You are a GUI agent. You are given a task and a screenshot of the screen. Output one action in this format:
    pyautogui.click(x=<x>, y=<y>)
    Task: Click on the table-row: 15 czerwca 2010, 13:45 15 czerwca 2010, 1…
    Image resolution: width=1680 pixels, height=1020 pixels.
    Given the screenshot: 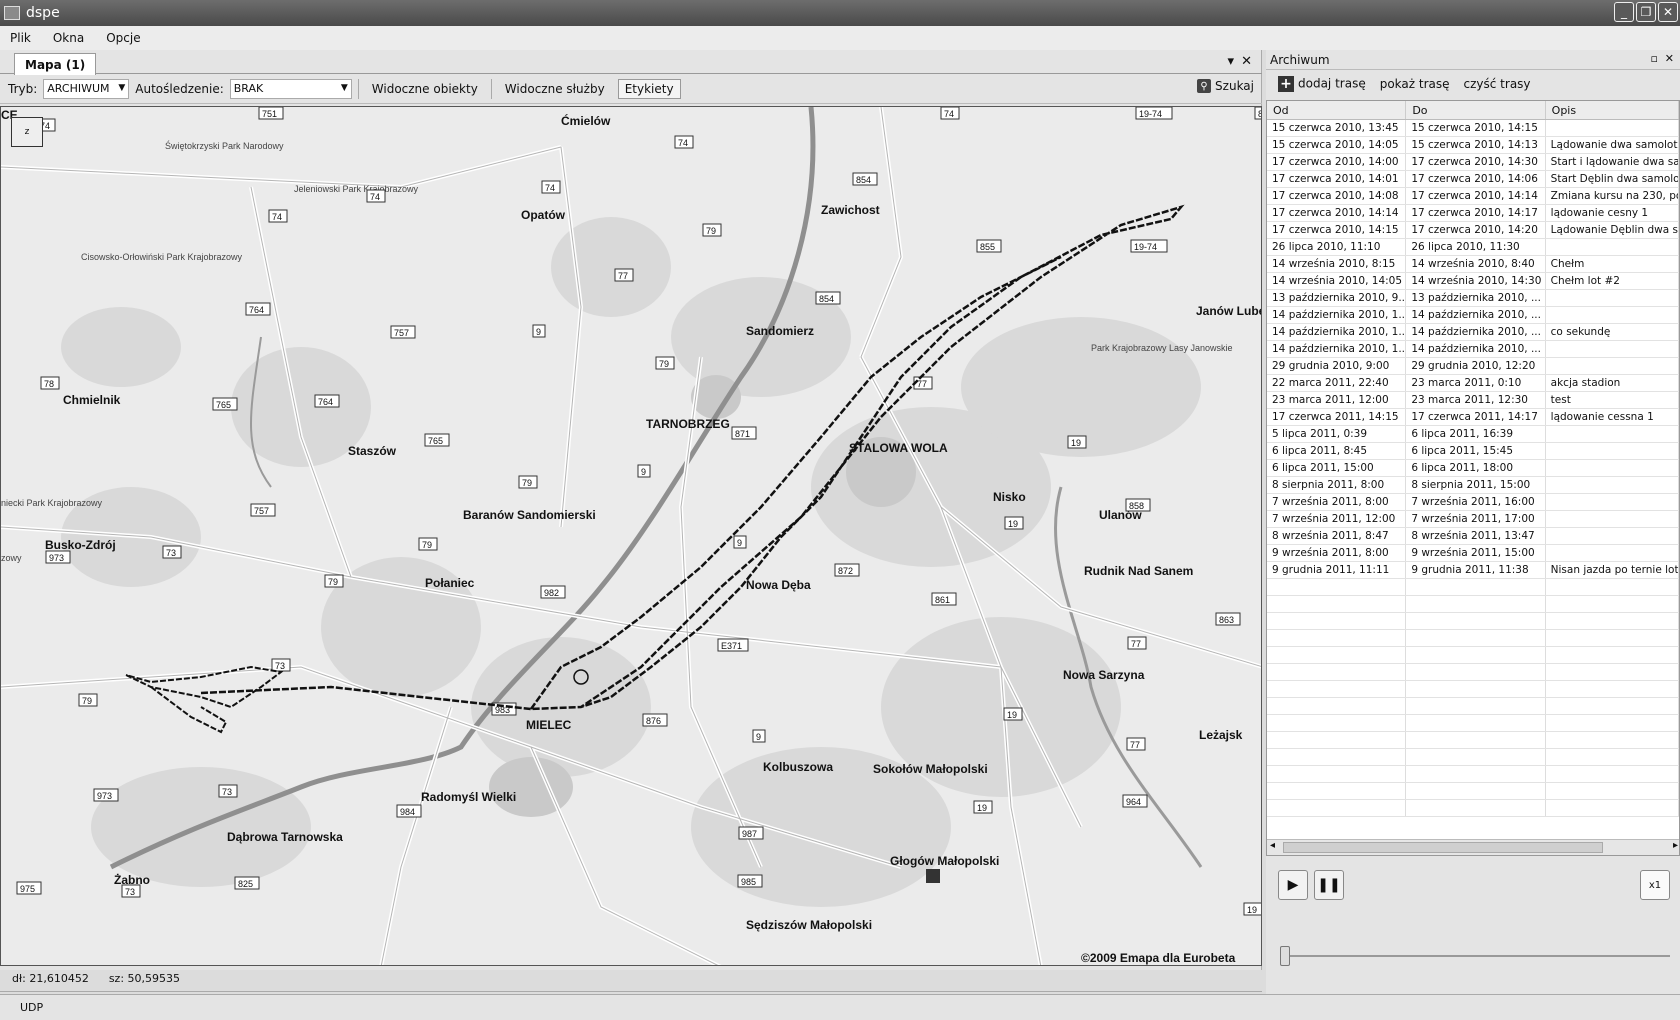 What is the action you would take?
    pyautogui.click(x=1473, y=128)
    